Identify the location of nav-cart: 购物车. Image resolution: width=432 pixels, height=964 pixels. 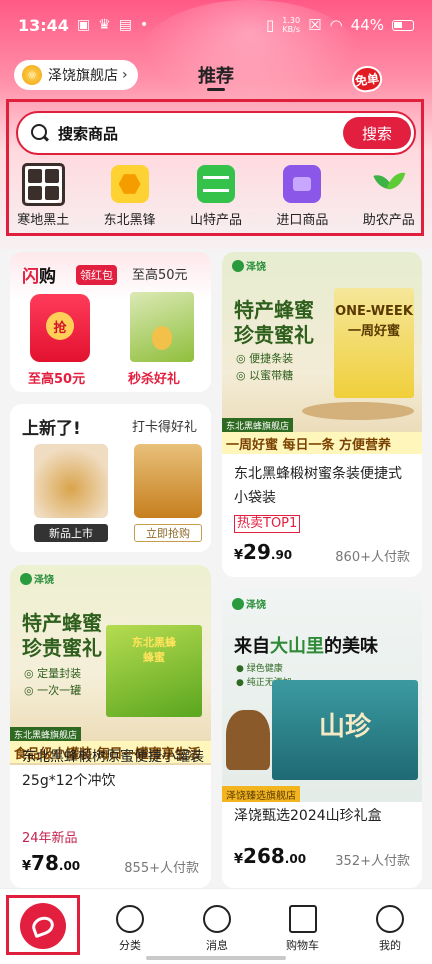
(302, 929).